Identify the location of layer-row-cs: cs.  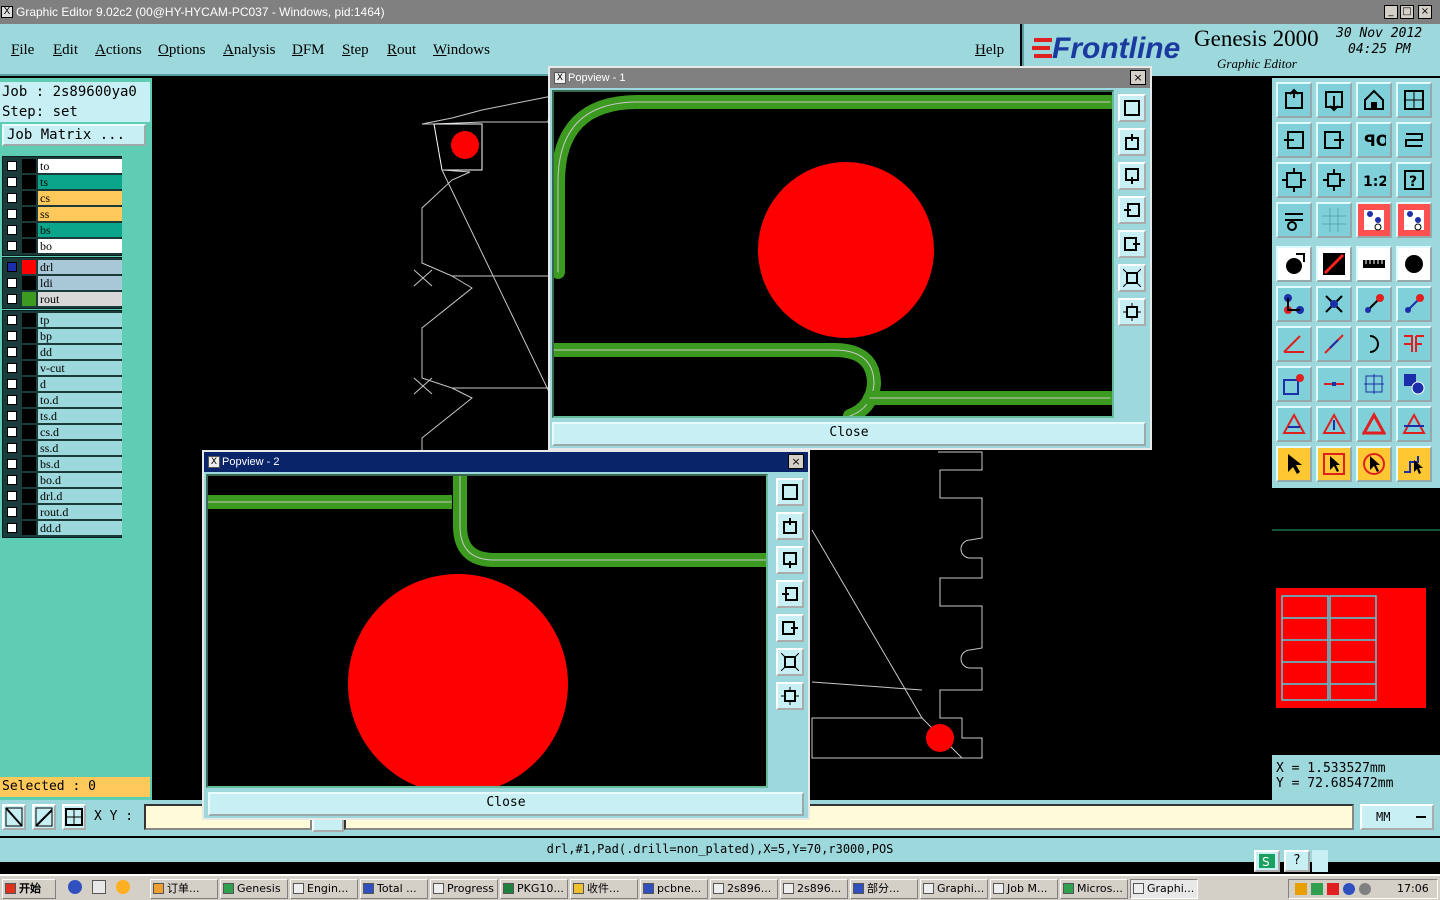
(63, 198).